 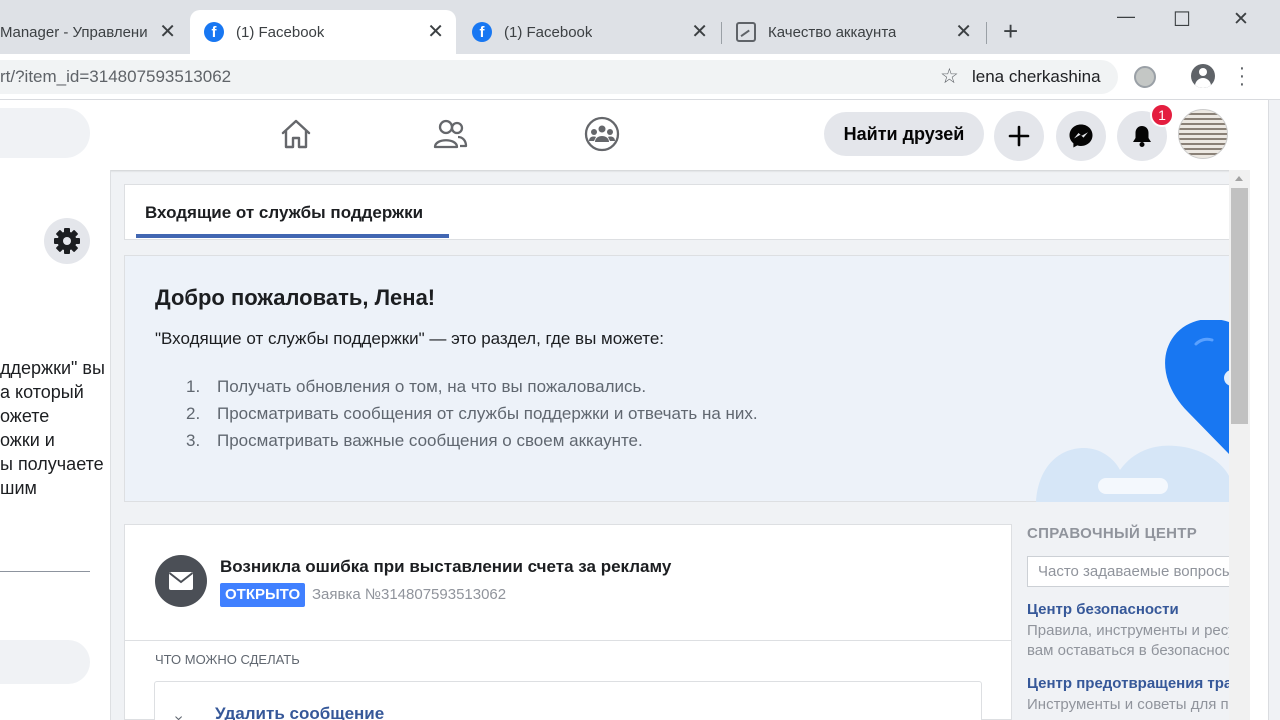 What do you see at coordinates (292, 236) in the screenshot?
I see `active-tab-indicator` at bounding box center [292, 236].